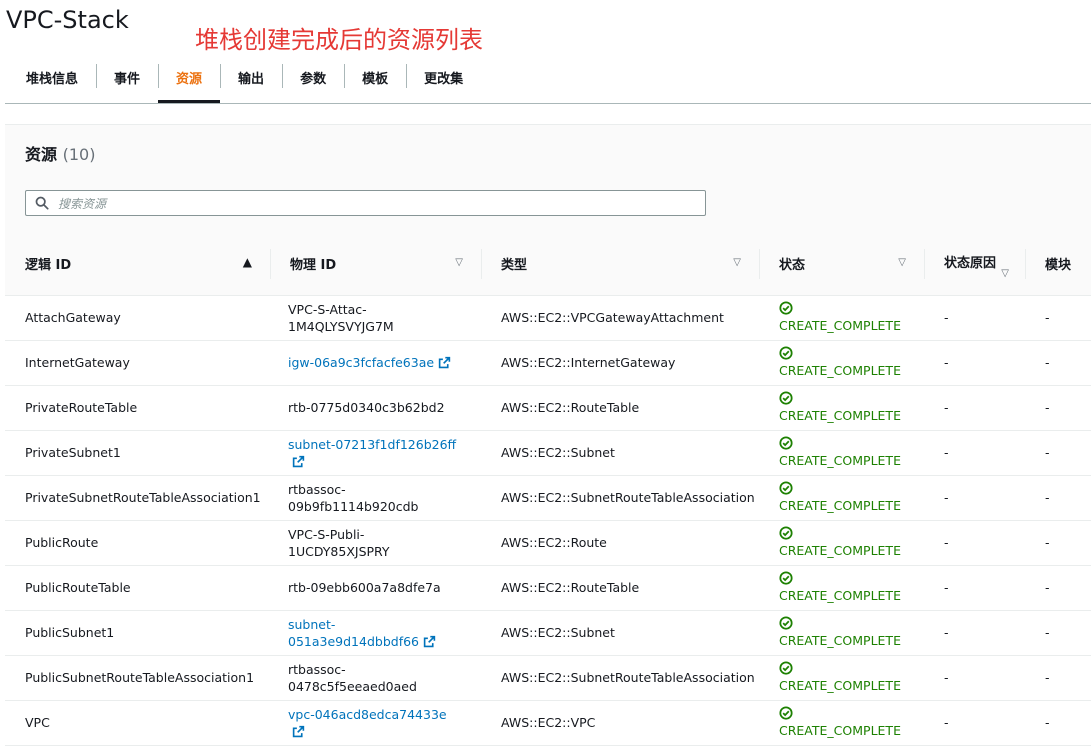 This screenshot has width=1091, height=746. Describe the element at coordinates (620, 723) in the screenshot. I see `cell-type: AWS::EC2::VPC` at that location.